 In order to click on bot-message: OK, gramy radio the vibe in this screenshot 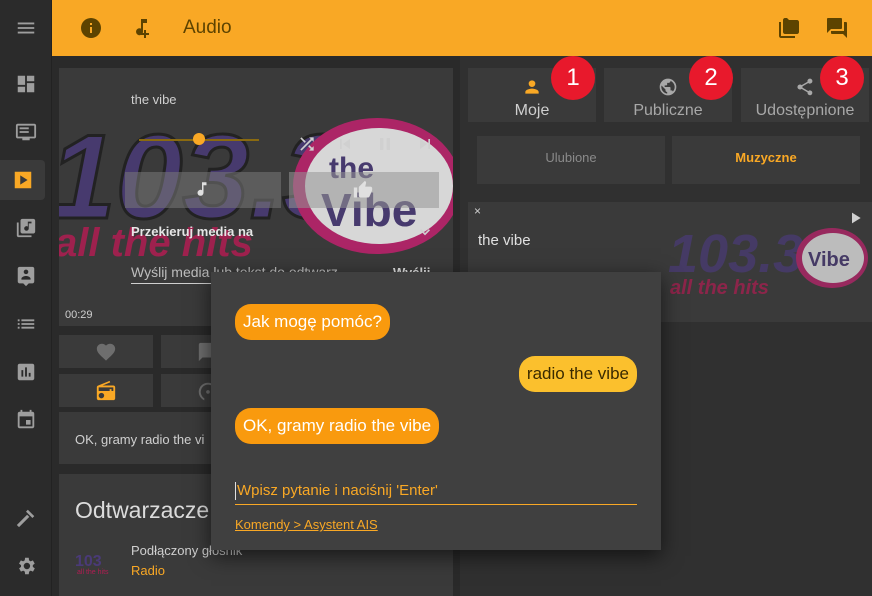, I will do `click(337, 426)`.